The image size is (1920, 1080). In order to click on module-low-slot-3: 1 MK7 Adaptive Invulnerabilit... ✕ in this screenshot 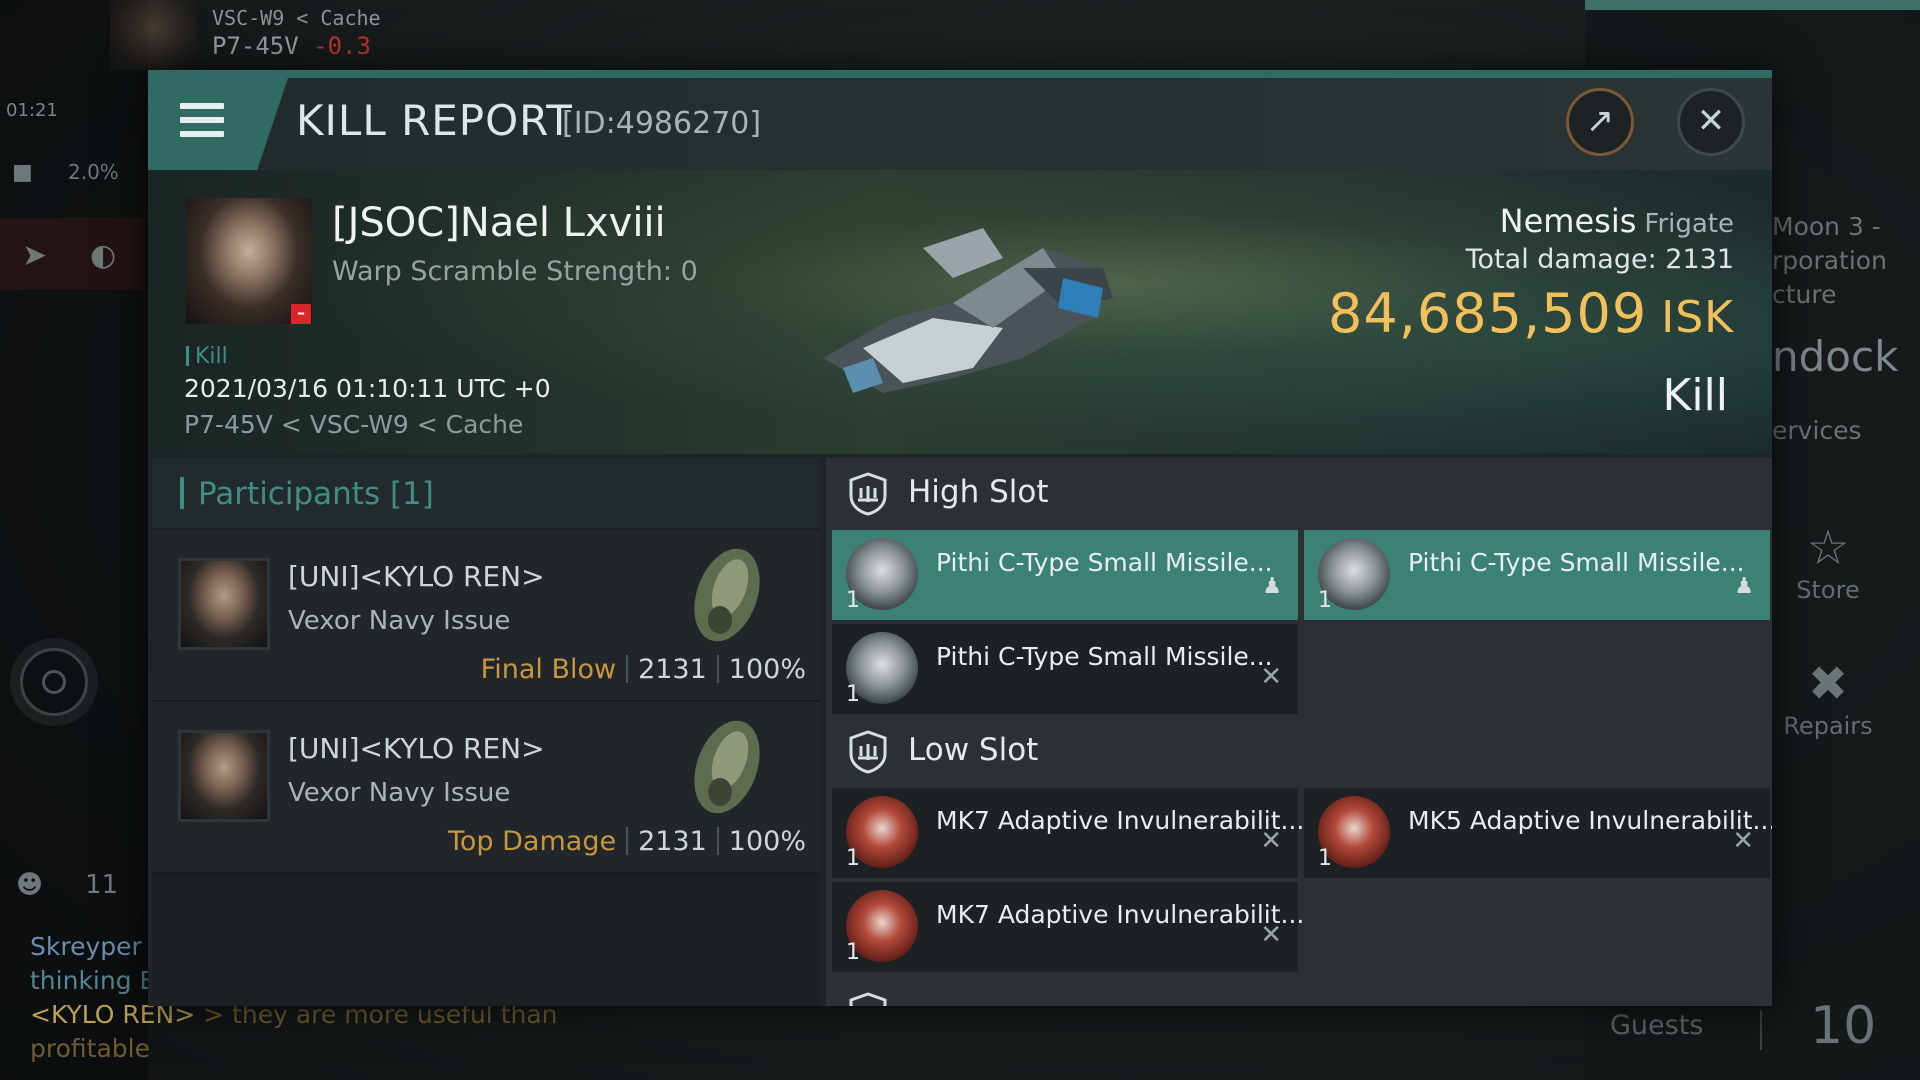, I will do `click(1068, 927)`.